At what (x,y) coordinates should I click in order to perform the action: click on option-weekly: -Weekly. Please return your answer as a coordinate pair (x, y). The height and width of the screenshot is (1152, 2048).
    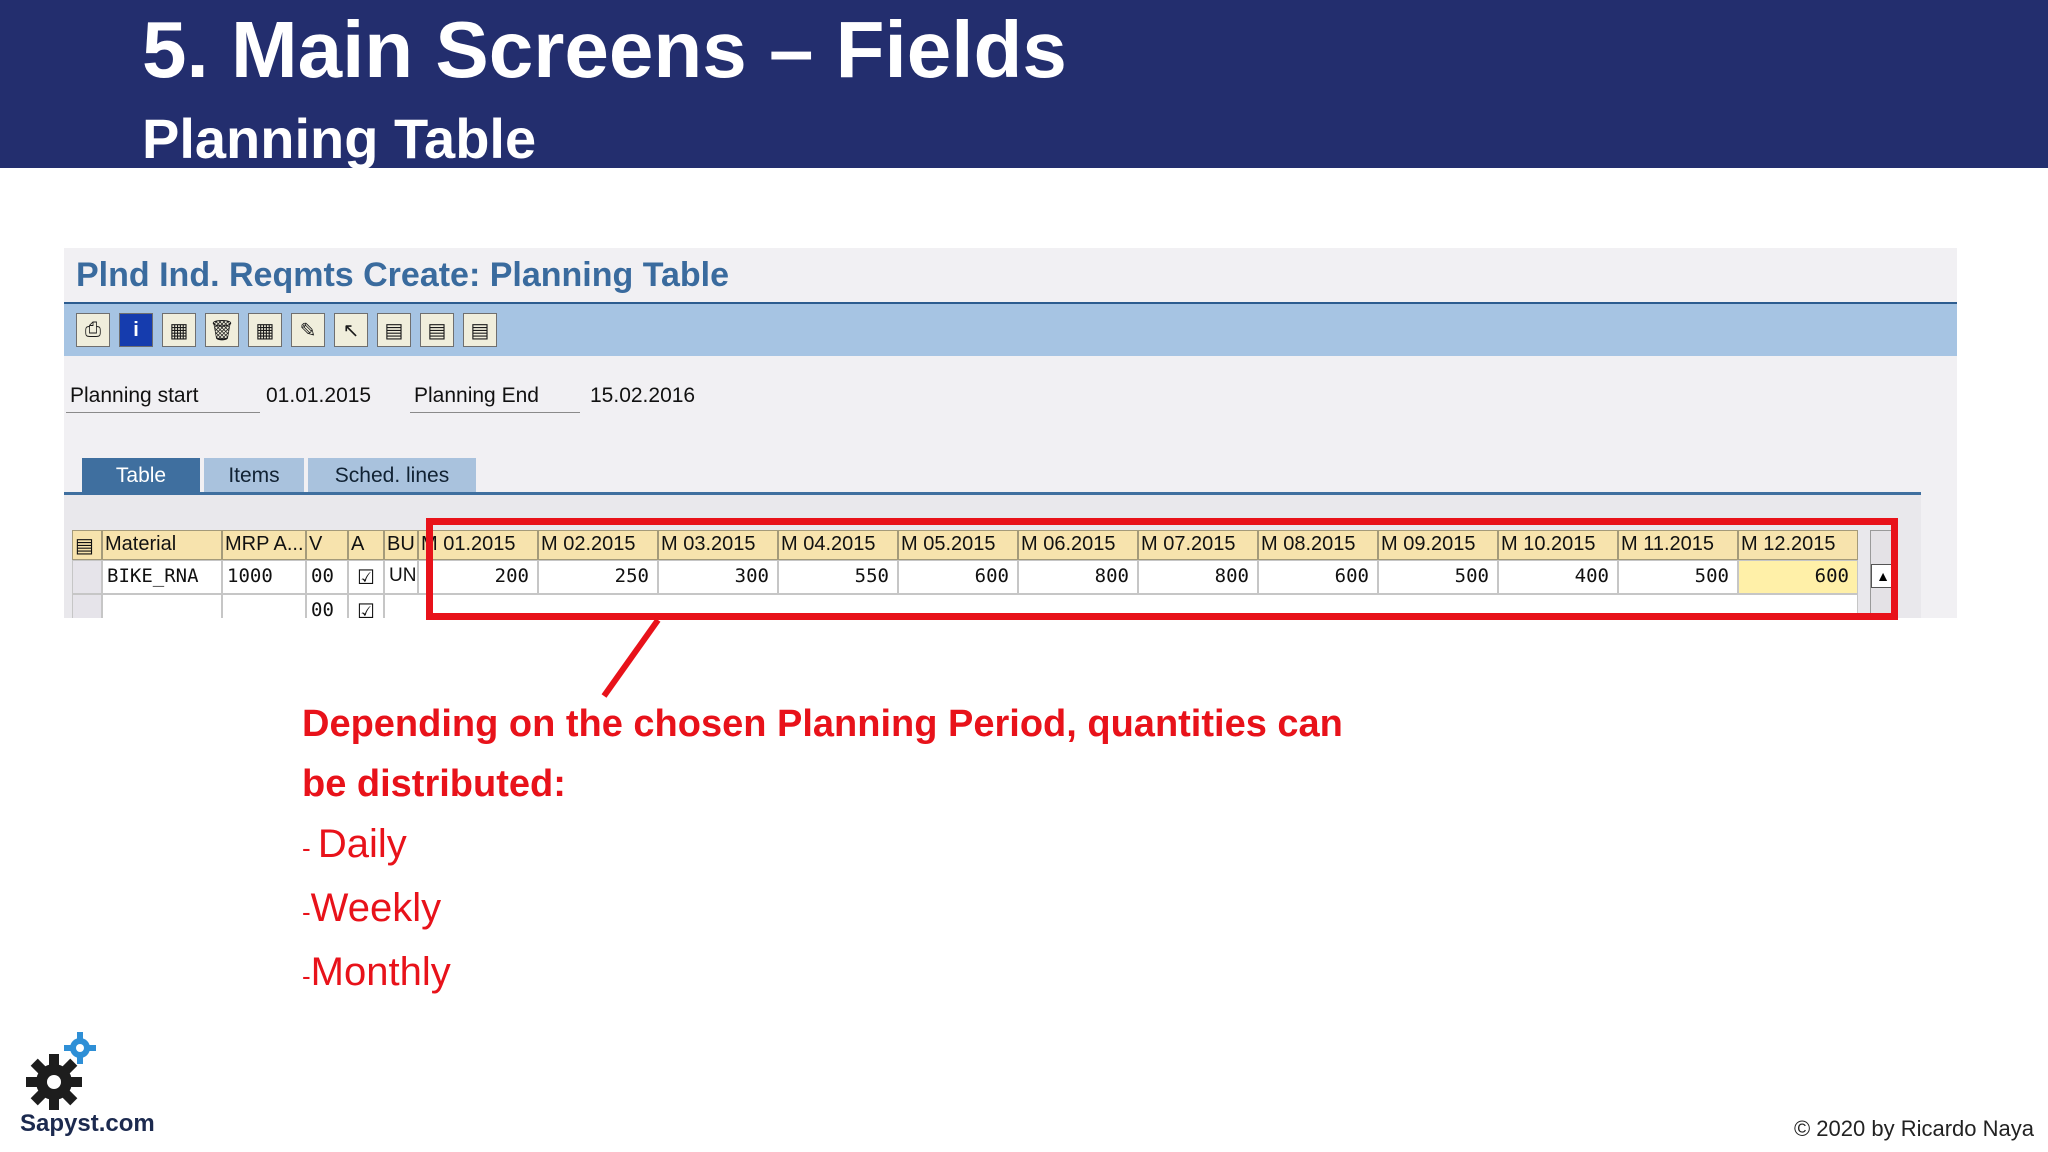
    Looking at the image, I should click on (372, 908).